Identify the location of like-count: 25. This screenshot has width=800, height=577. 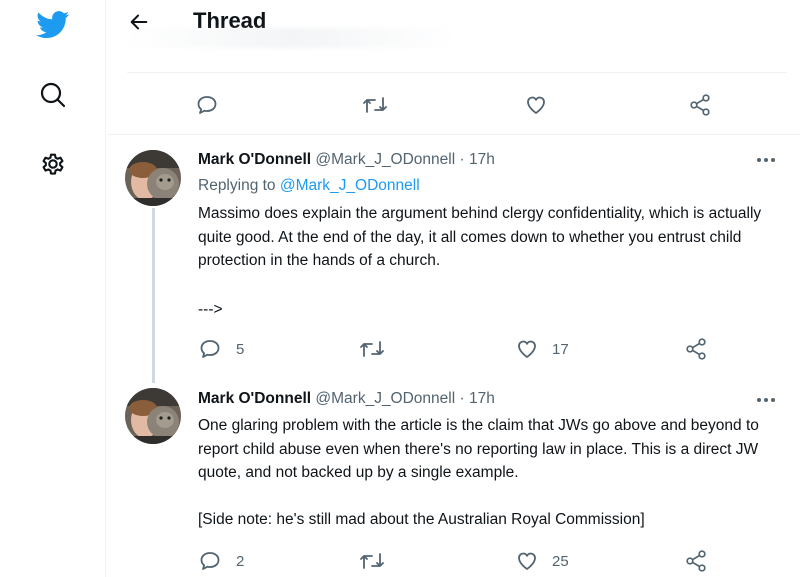
(560, 561).